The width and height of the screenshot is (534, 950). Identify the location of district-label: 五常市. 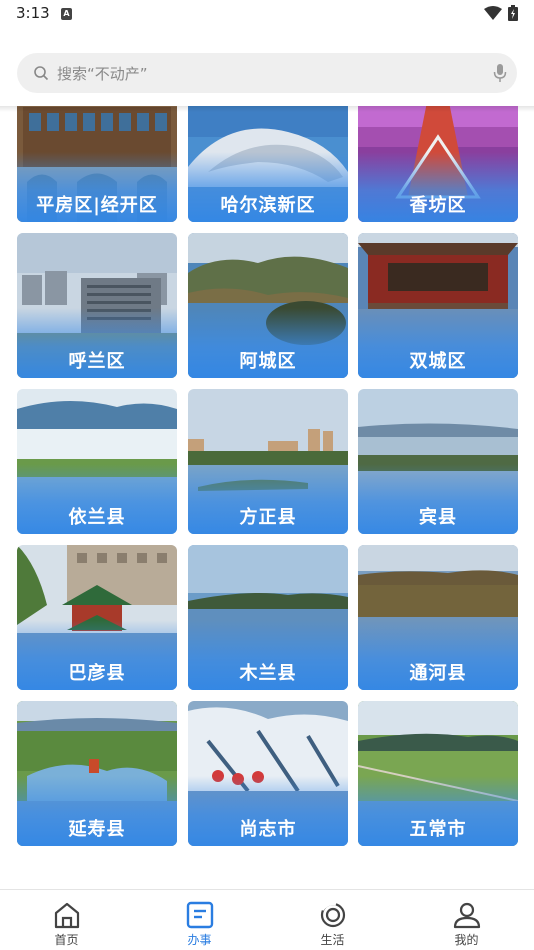
(438, 829).